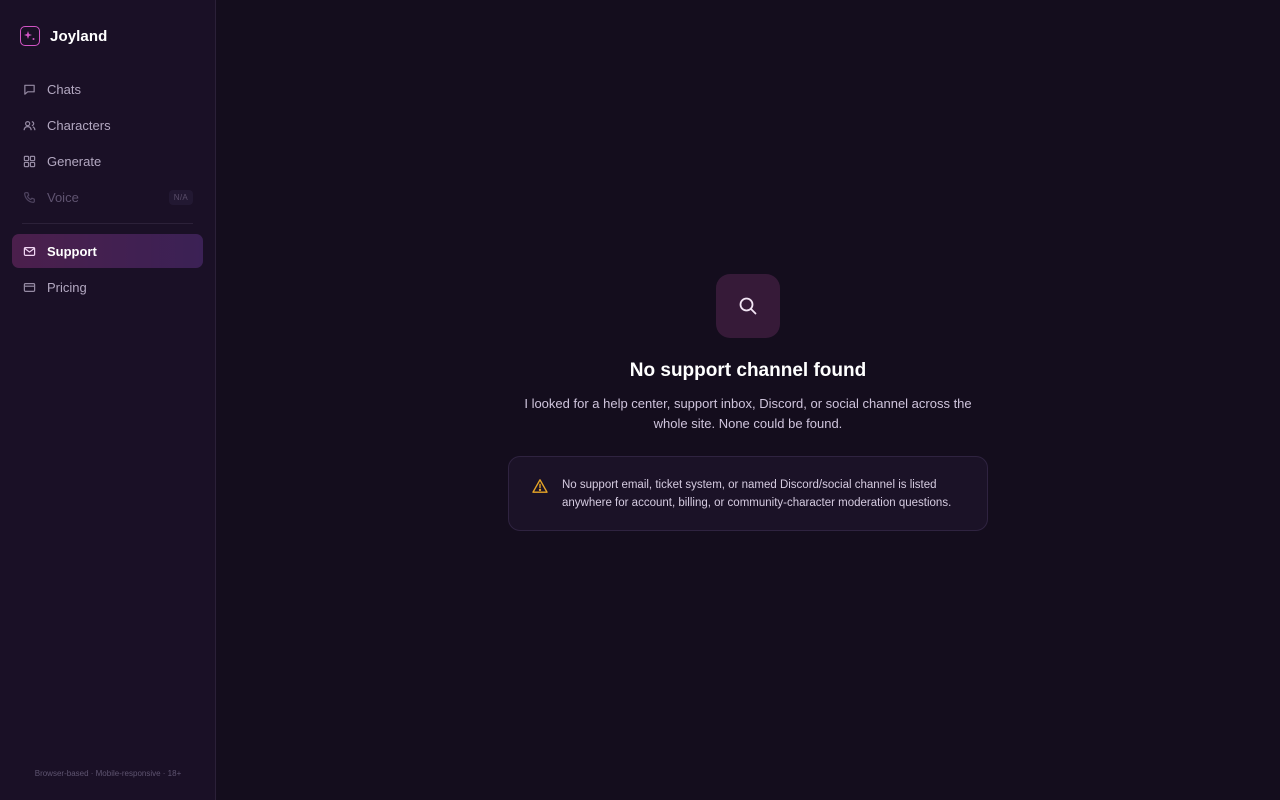  I want to click on sidebar-item-label: Pricing, so click(67, 287).